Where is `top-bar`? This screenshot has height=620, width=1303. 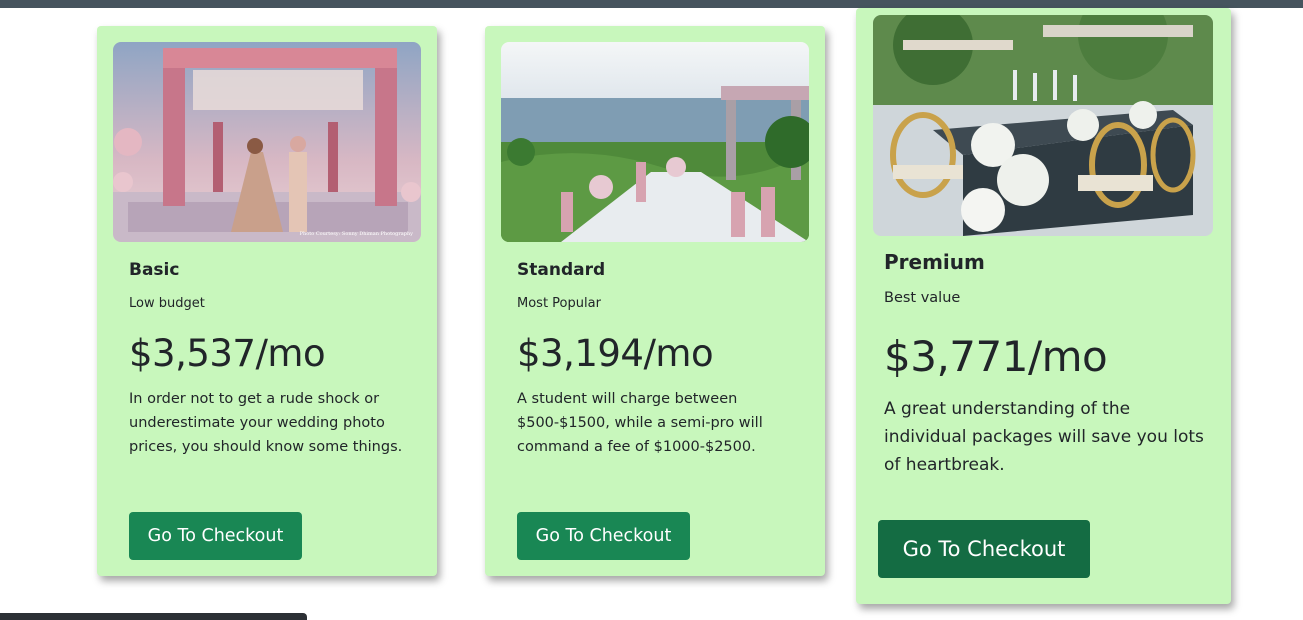
top-bar is located at coordinates (651, 4).